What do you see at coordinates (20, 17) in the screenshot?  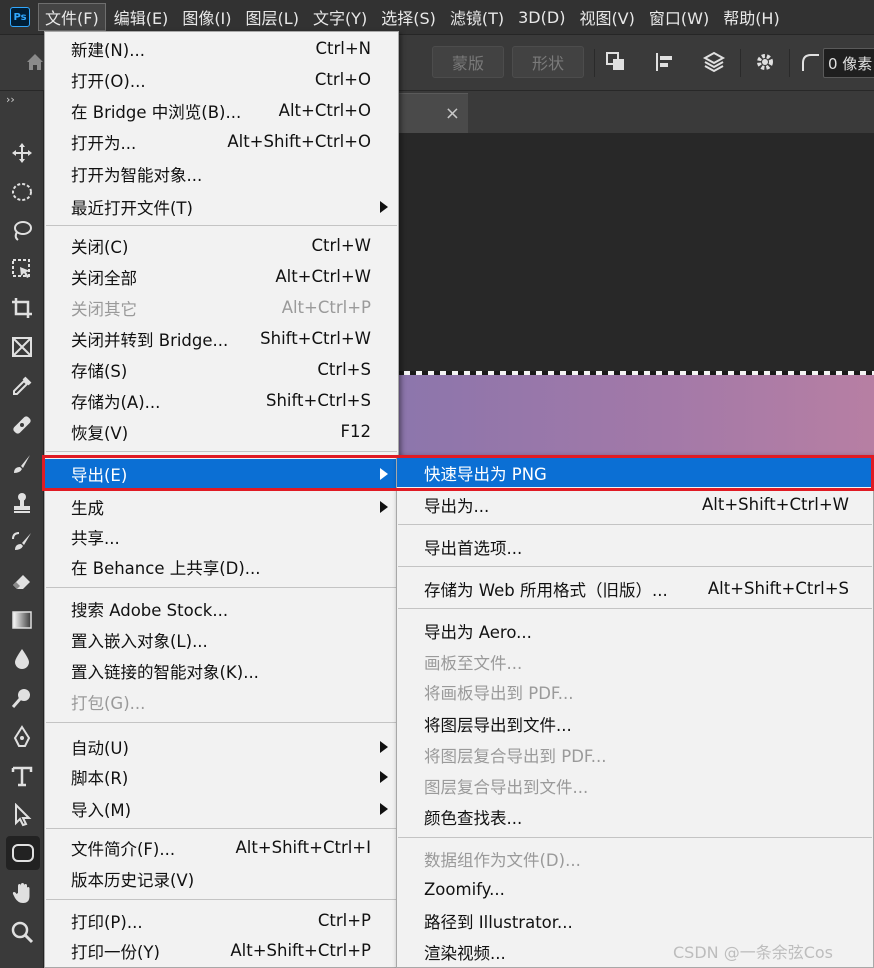 I see `photoshop-logo: Ps` at bounding box center [20, 17].